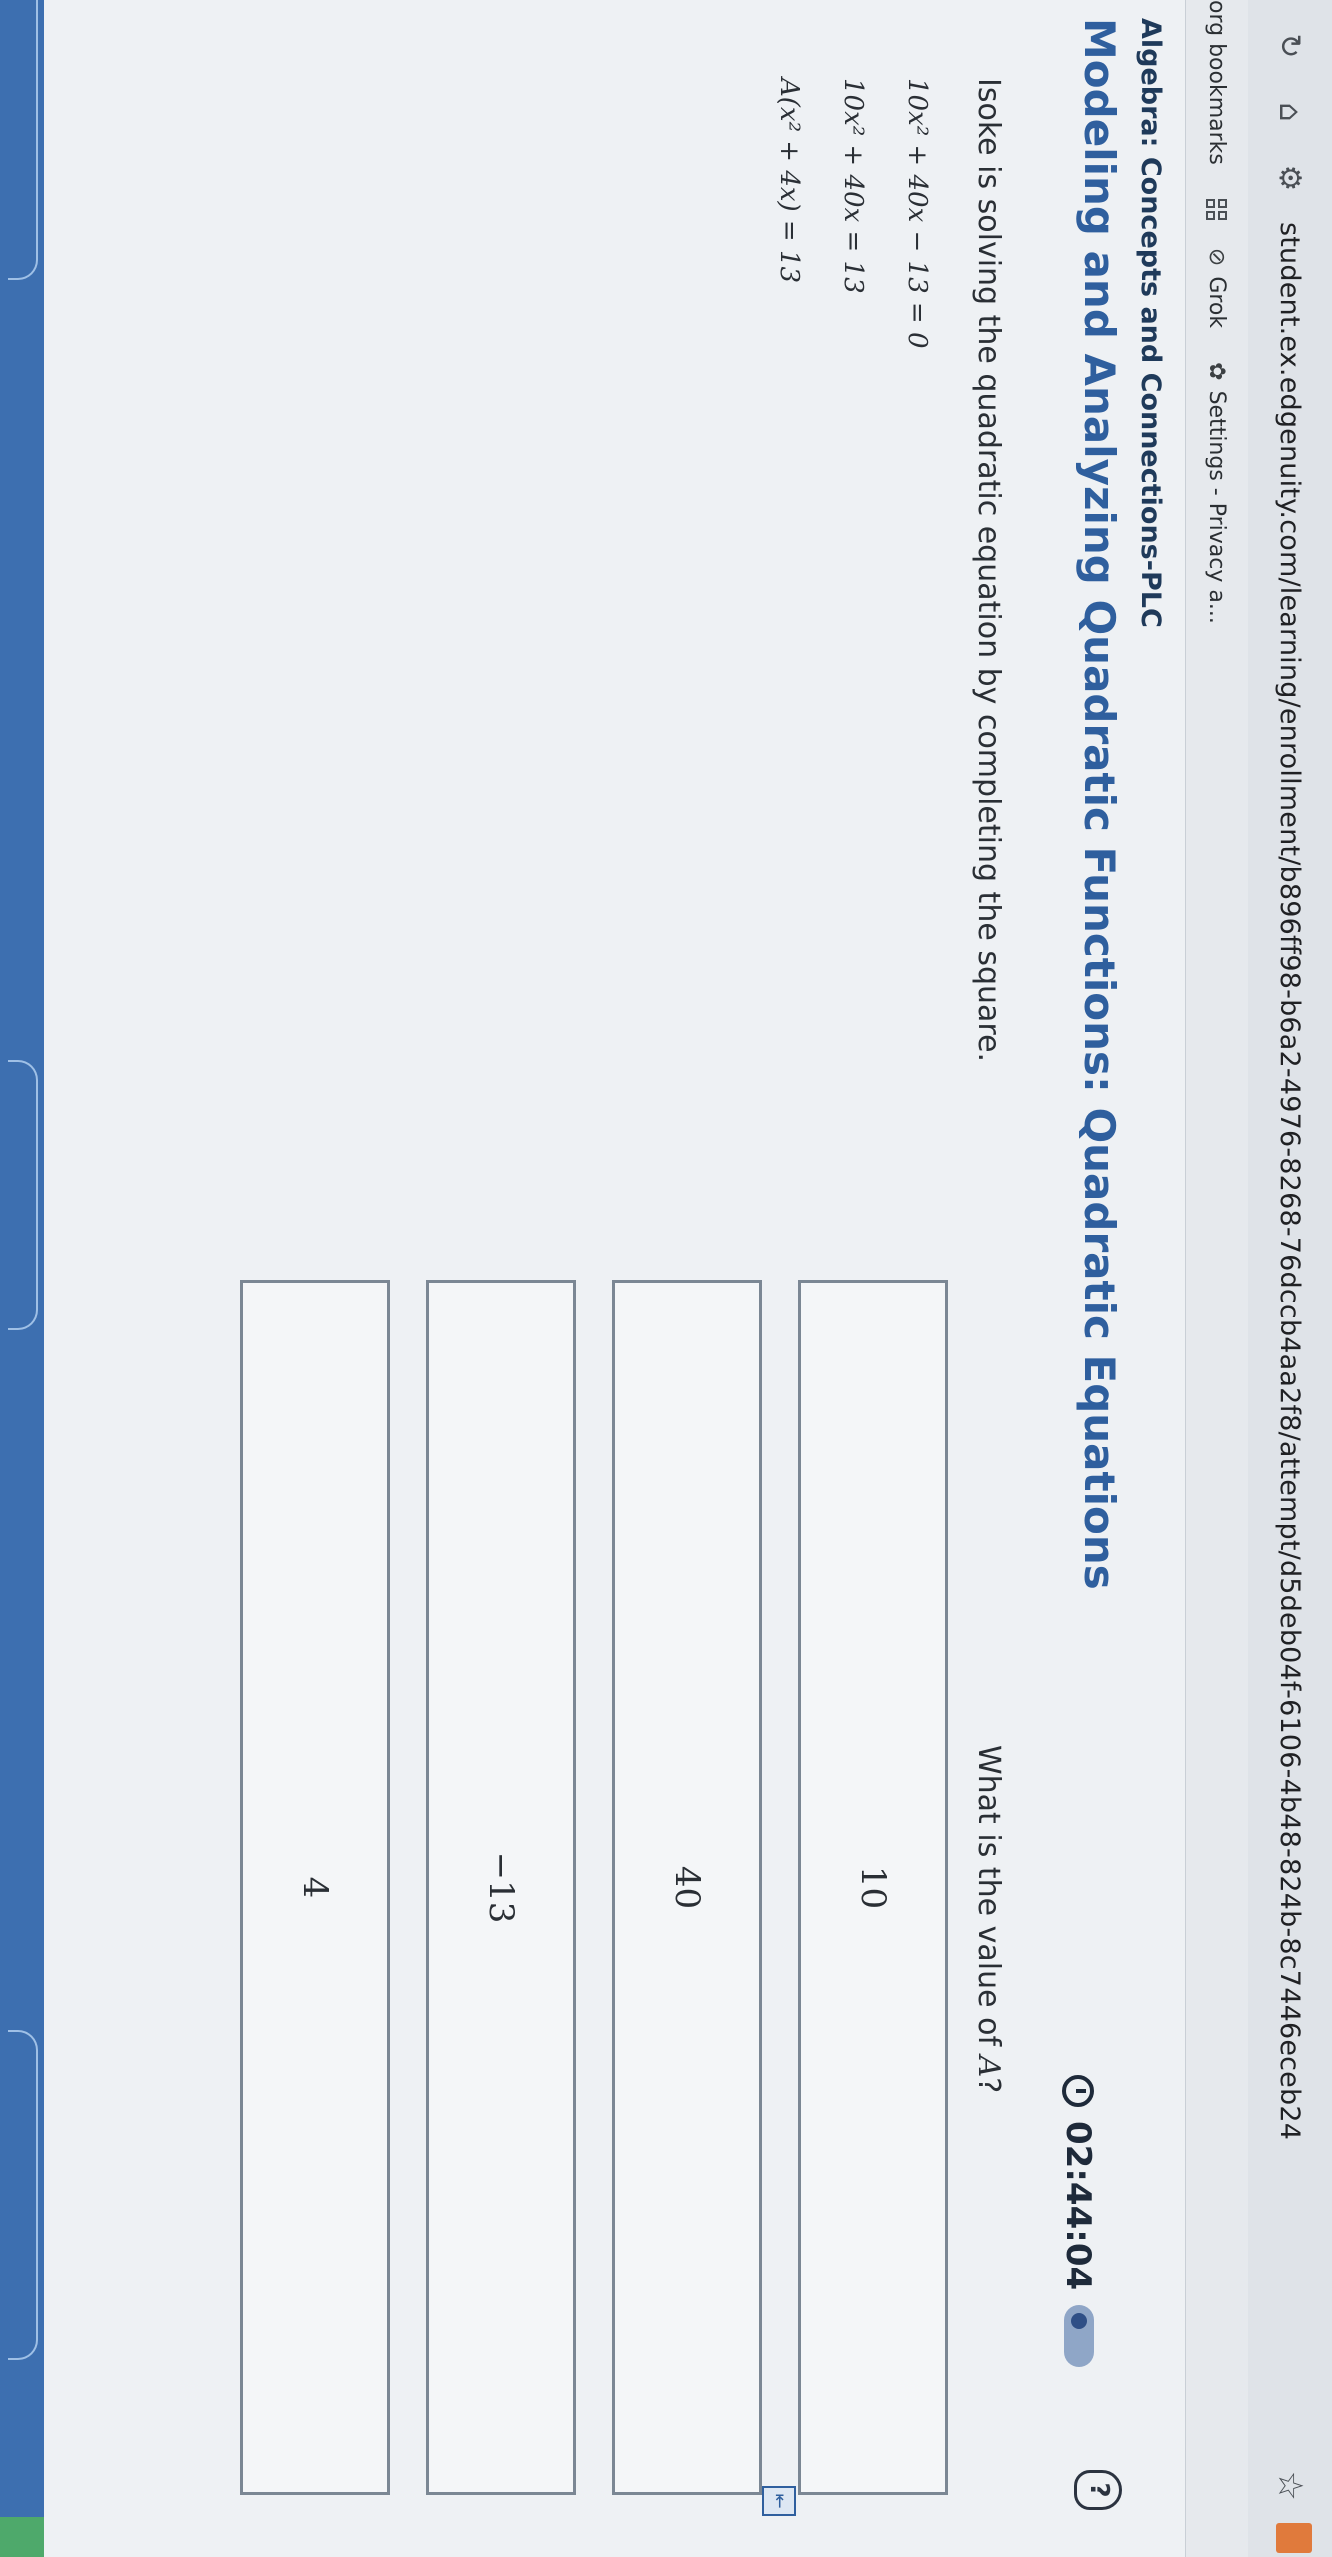  I want to click on answer-label: 40, so click(687, 1887).